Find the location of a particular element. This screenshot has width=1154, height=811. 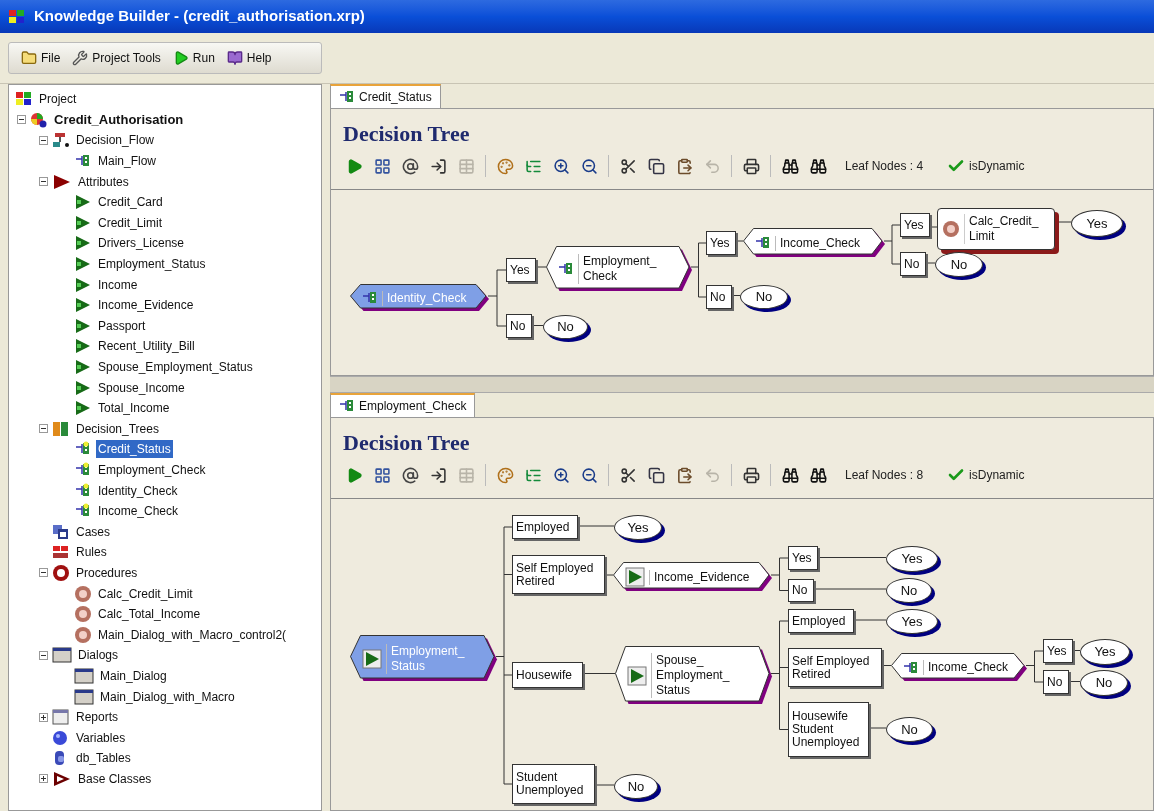

tree-item: Procedures is located at coordinates (107, 572).